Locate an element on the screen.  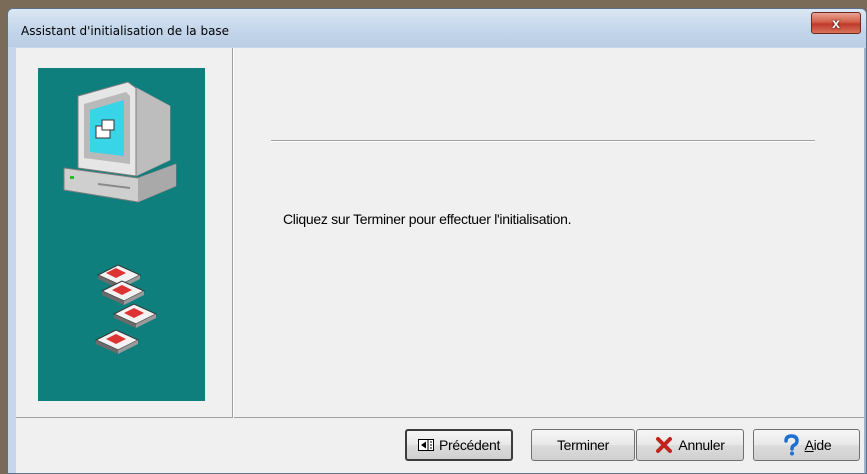
finish-button: Terminer is located at coordinates (583, 445).